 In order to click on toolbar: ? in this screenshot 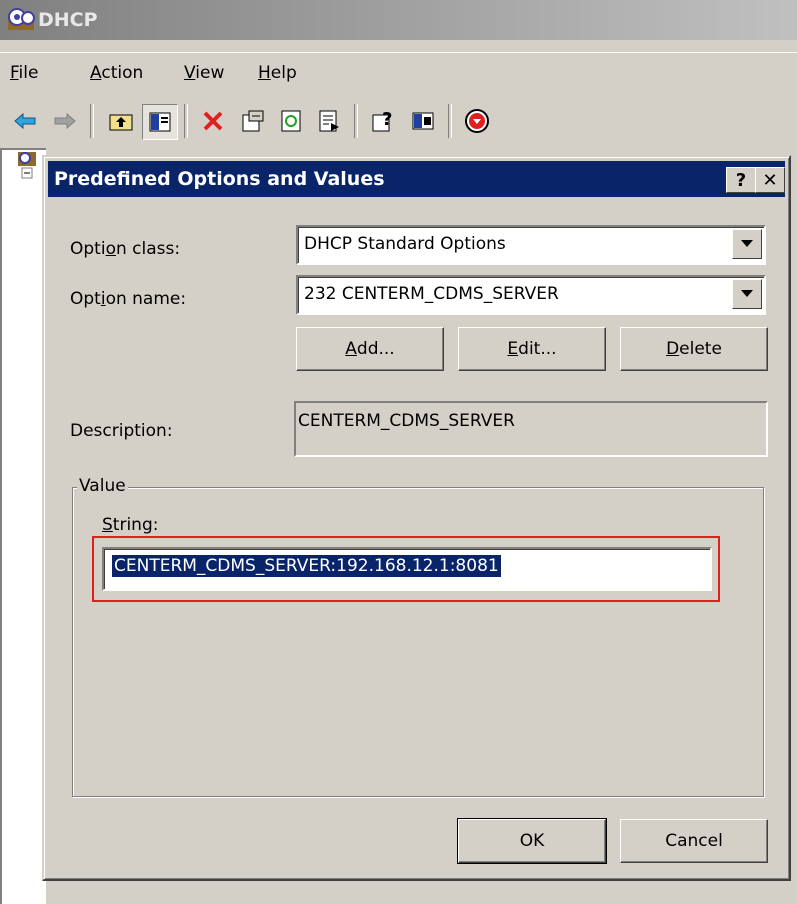, I will do `click(398, 121)`.